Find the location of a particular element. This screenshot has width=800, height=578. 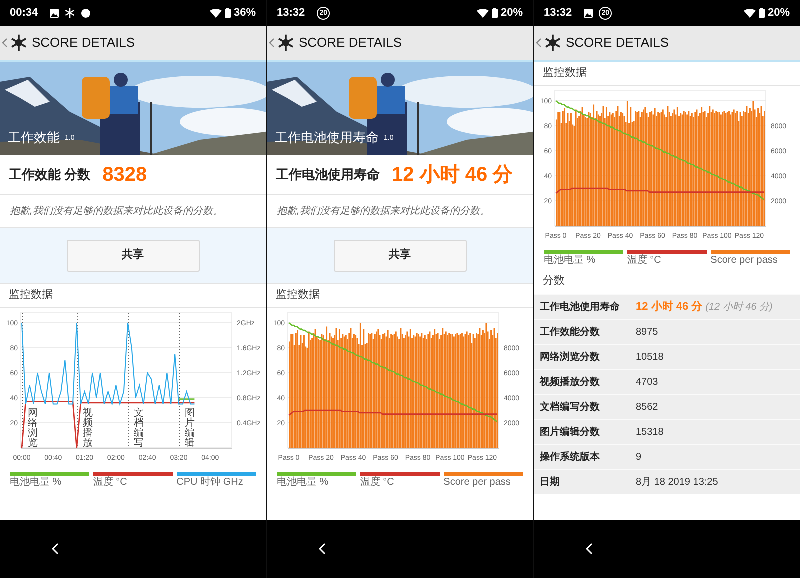

section-title: 分数 is located at coordinates (554, 281).